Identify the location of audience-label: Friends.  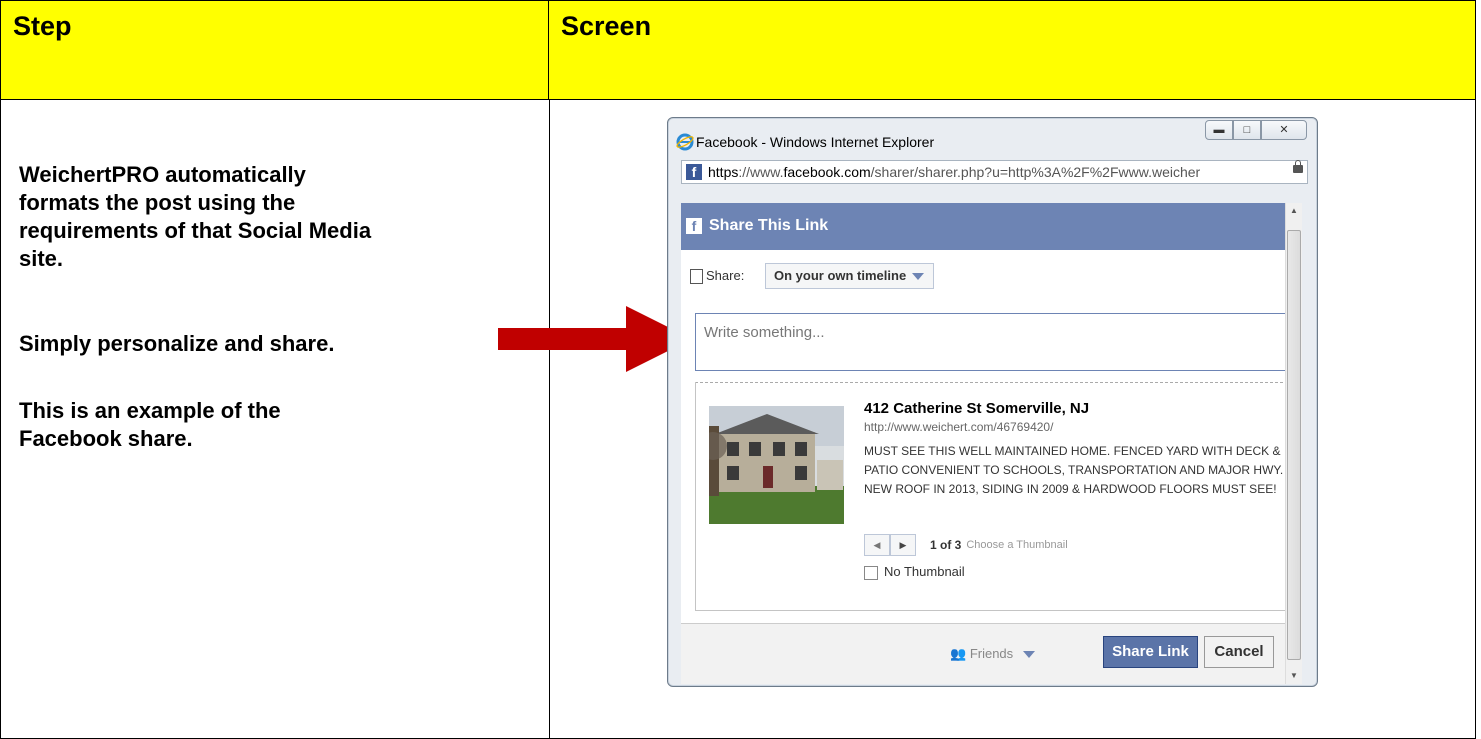
(991, 653).